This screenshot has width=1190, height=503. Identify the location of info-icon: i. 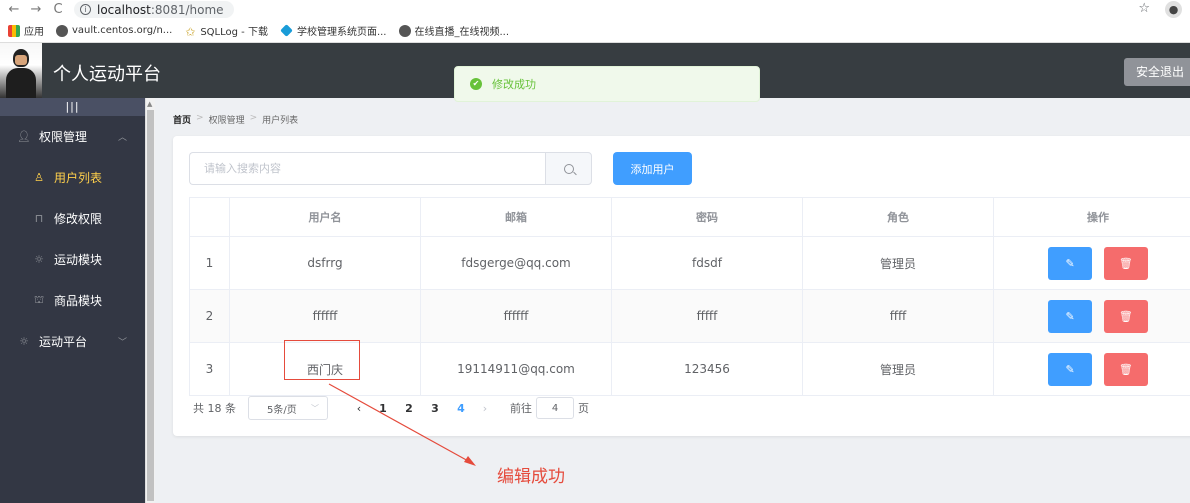
(85, 9).